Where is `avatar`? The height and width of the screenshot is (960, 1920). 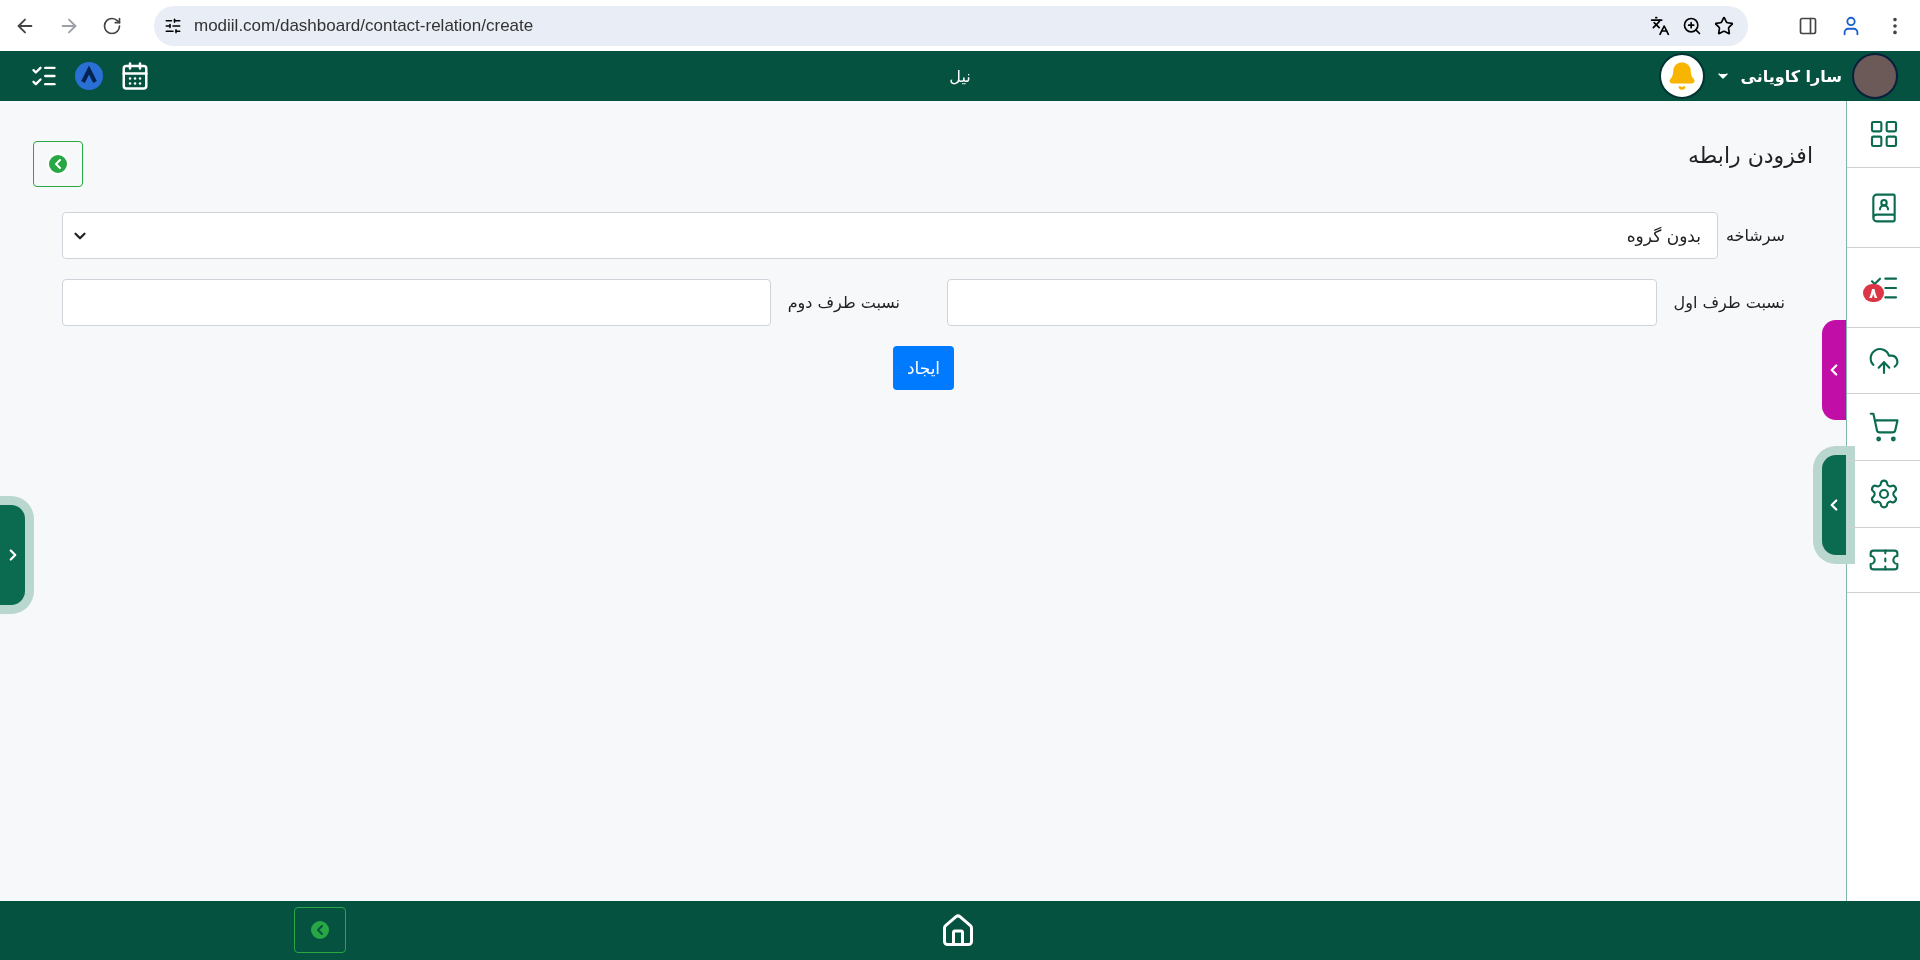
avatar is located at coordinates (1875, 76).